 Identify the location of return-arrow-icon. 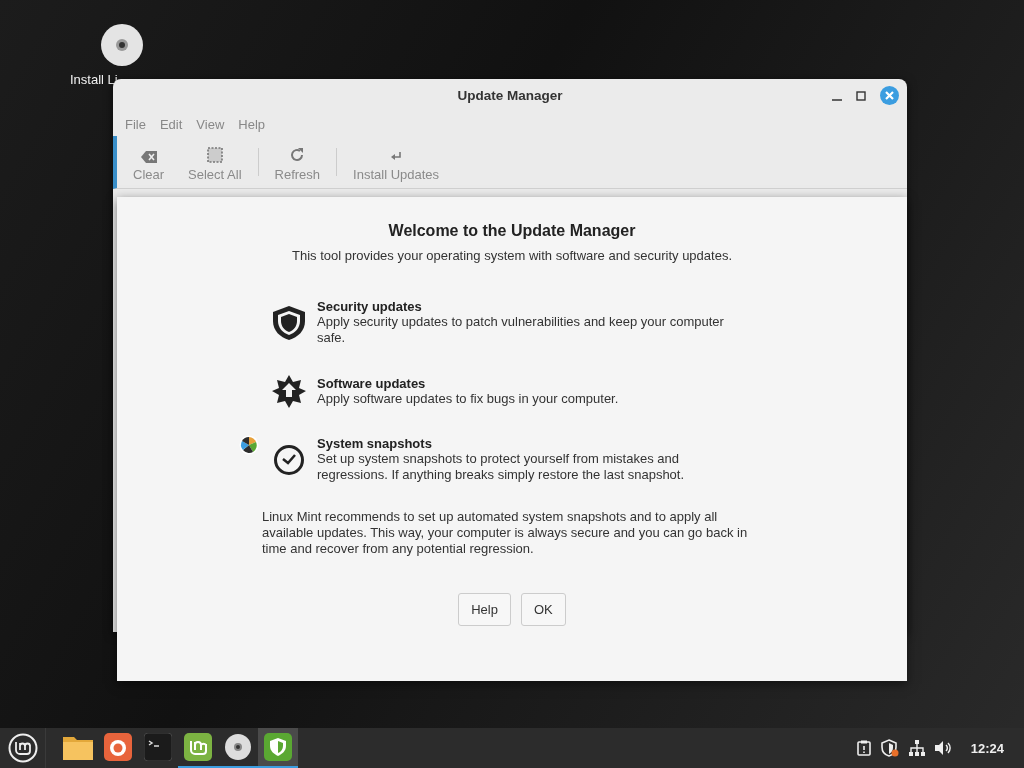
(396, 157).